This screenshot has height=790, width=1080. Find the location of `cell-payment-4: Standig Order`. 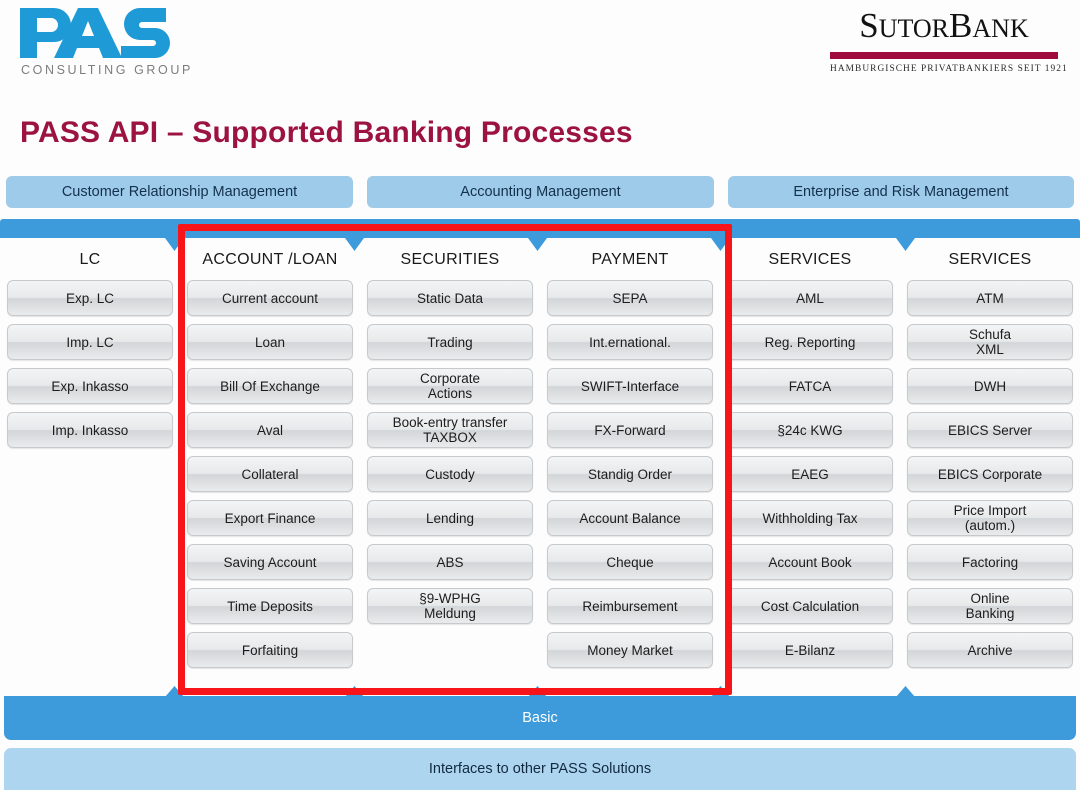

cell-payment-4: Standig Order is located at coordinates (630, 474).